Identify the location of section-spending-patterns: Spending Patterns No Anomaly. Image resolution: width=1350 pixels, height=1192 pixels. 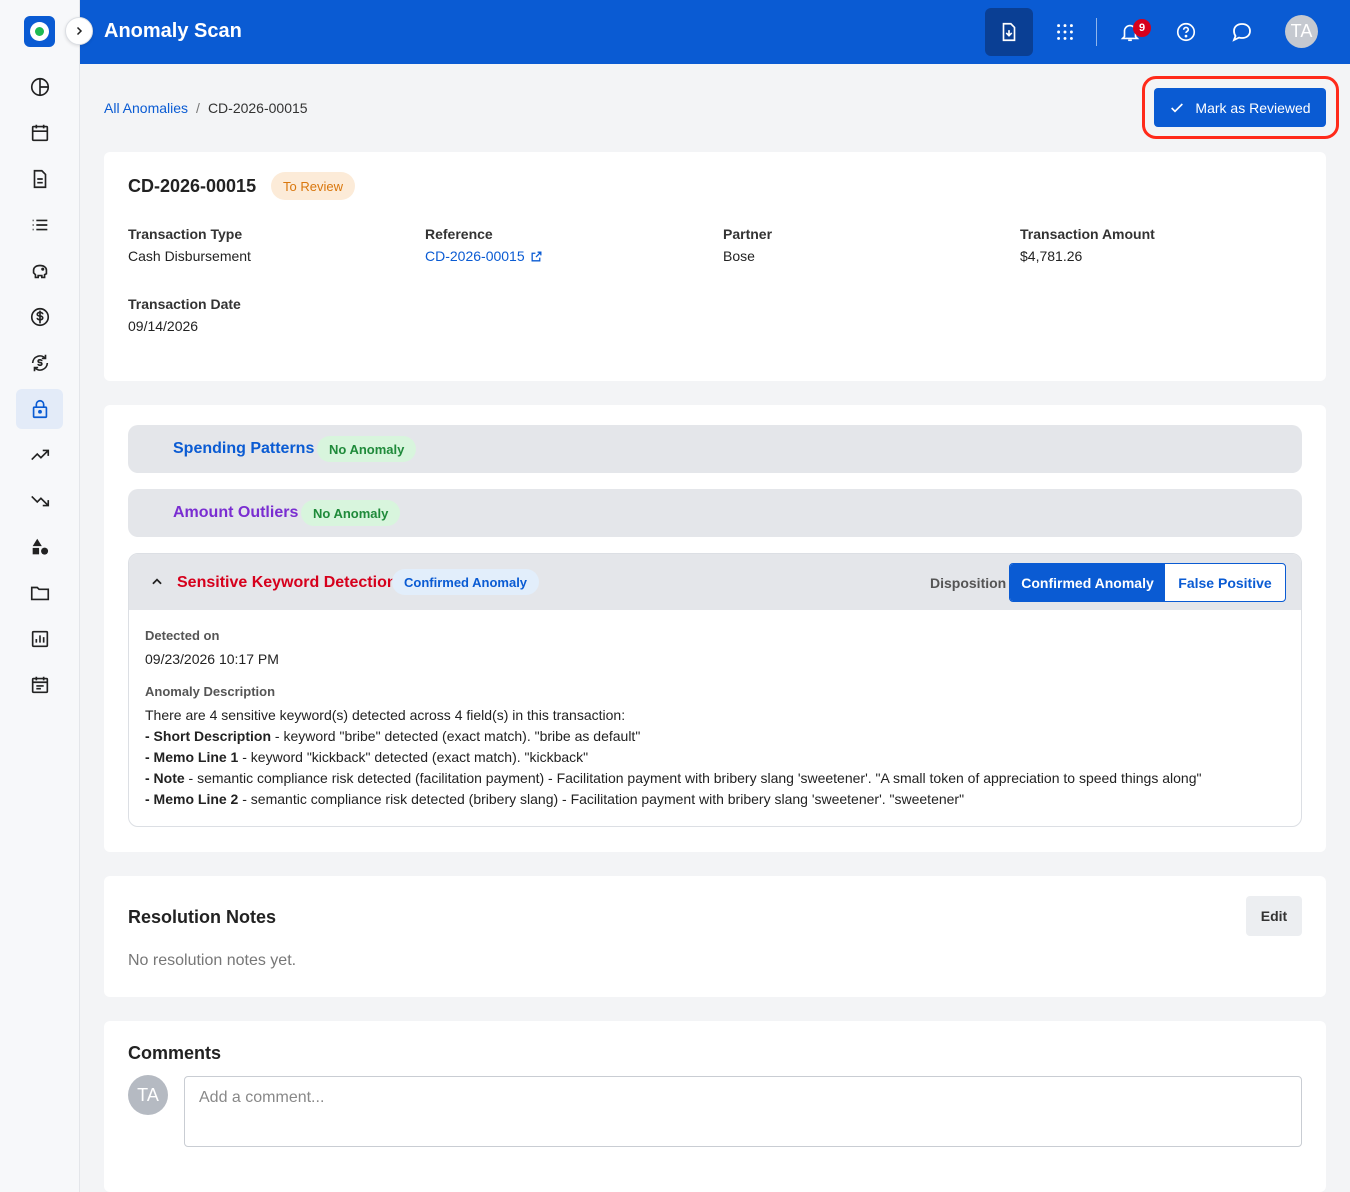
(715, 449).